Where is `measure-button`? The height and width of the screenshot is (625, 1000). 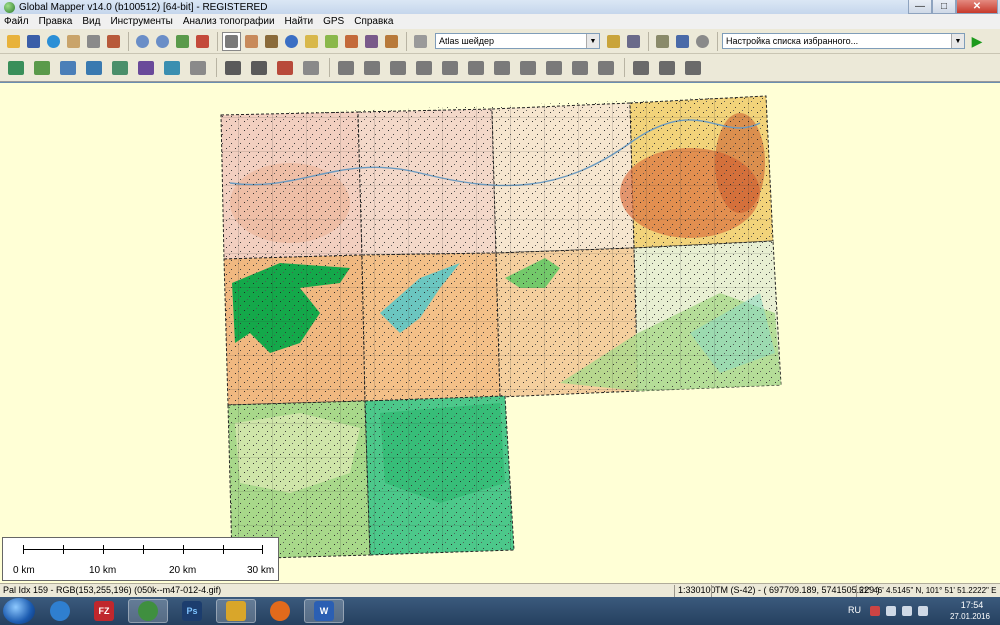 measure-button is located at coordinates (271, 41).